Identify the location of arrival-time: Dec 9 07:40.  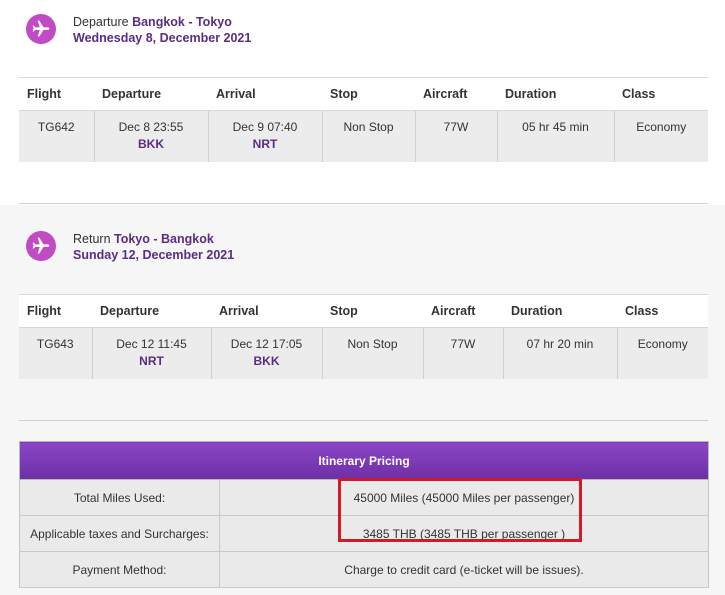
(265, 127).